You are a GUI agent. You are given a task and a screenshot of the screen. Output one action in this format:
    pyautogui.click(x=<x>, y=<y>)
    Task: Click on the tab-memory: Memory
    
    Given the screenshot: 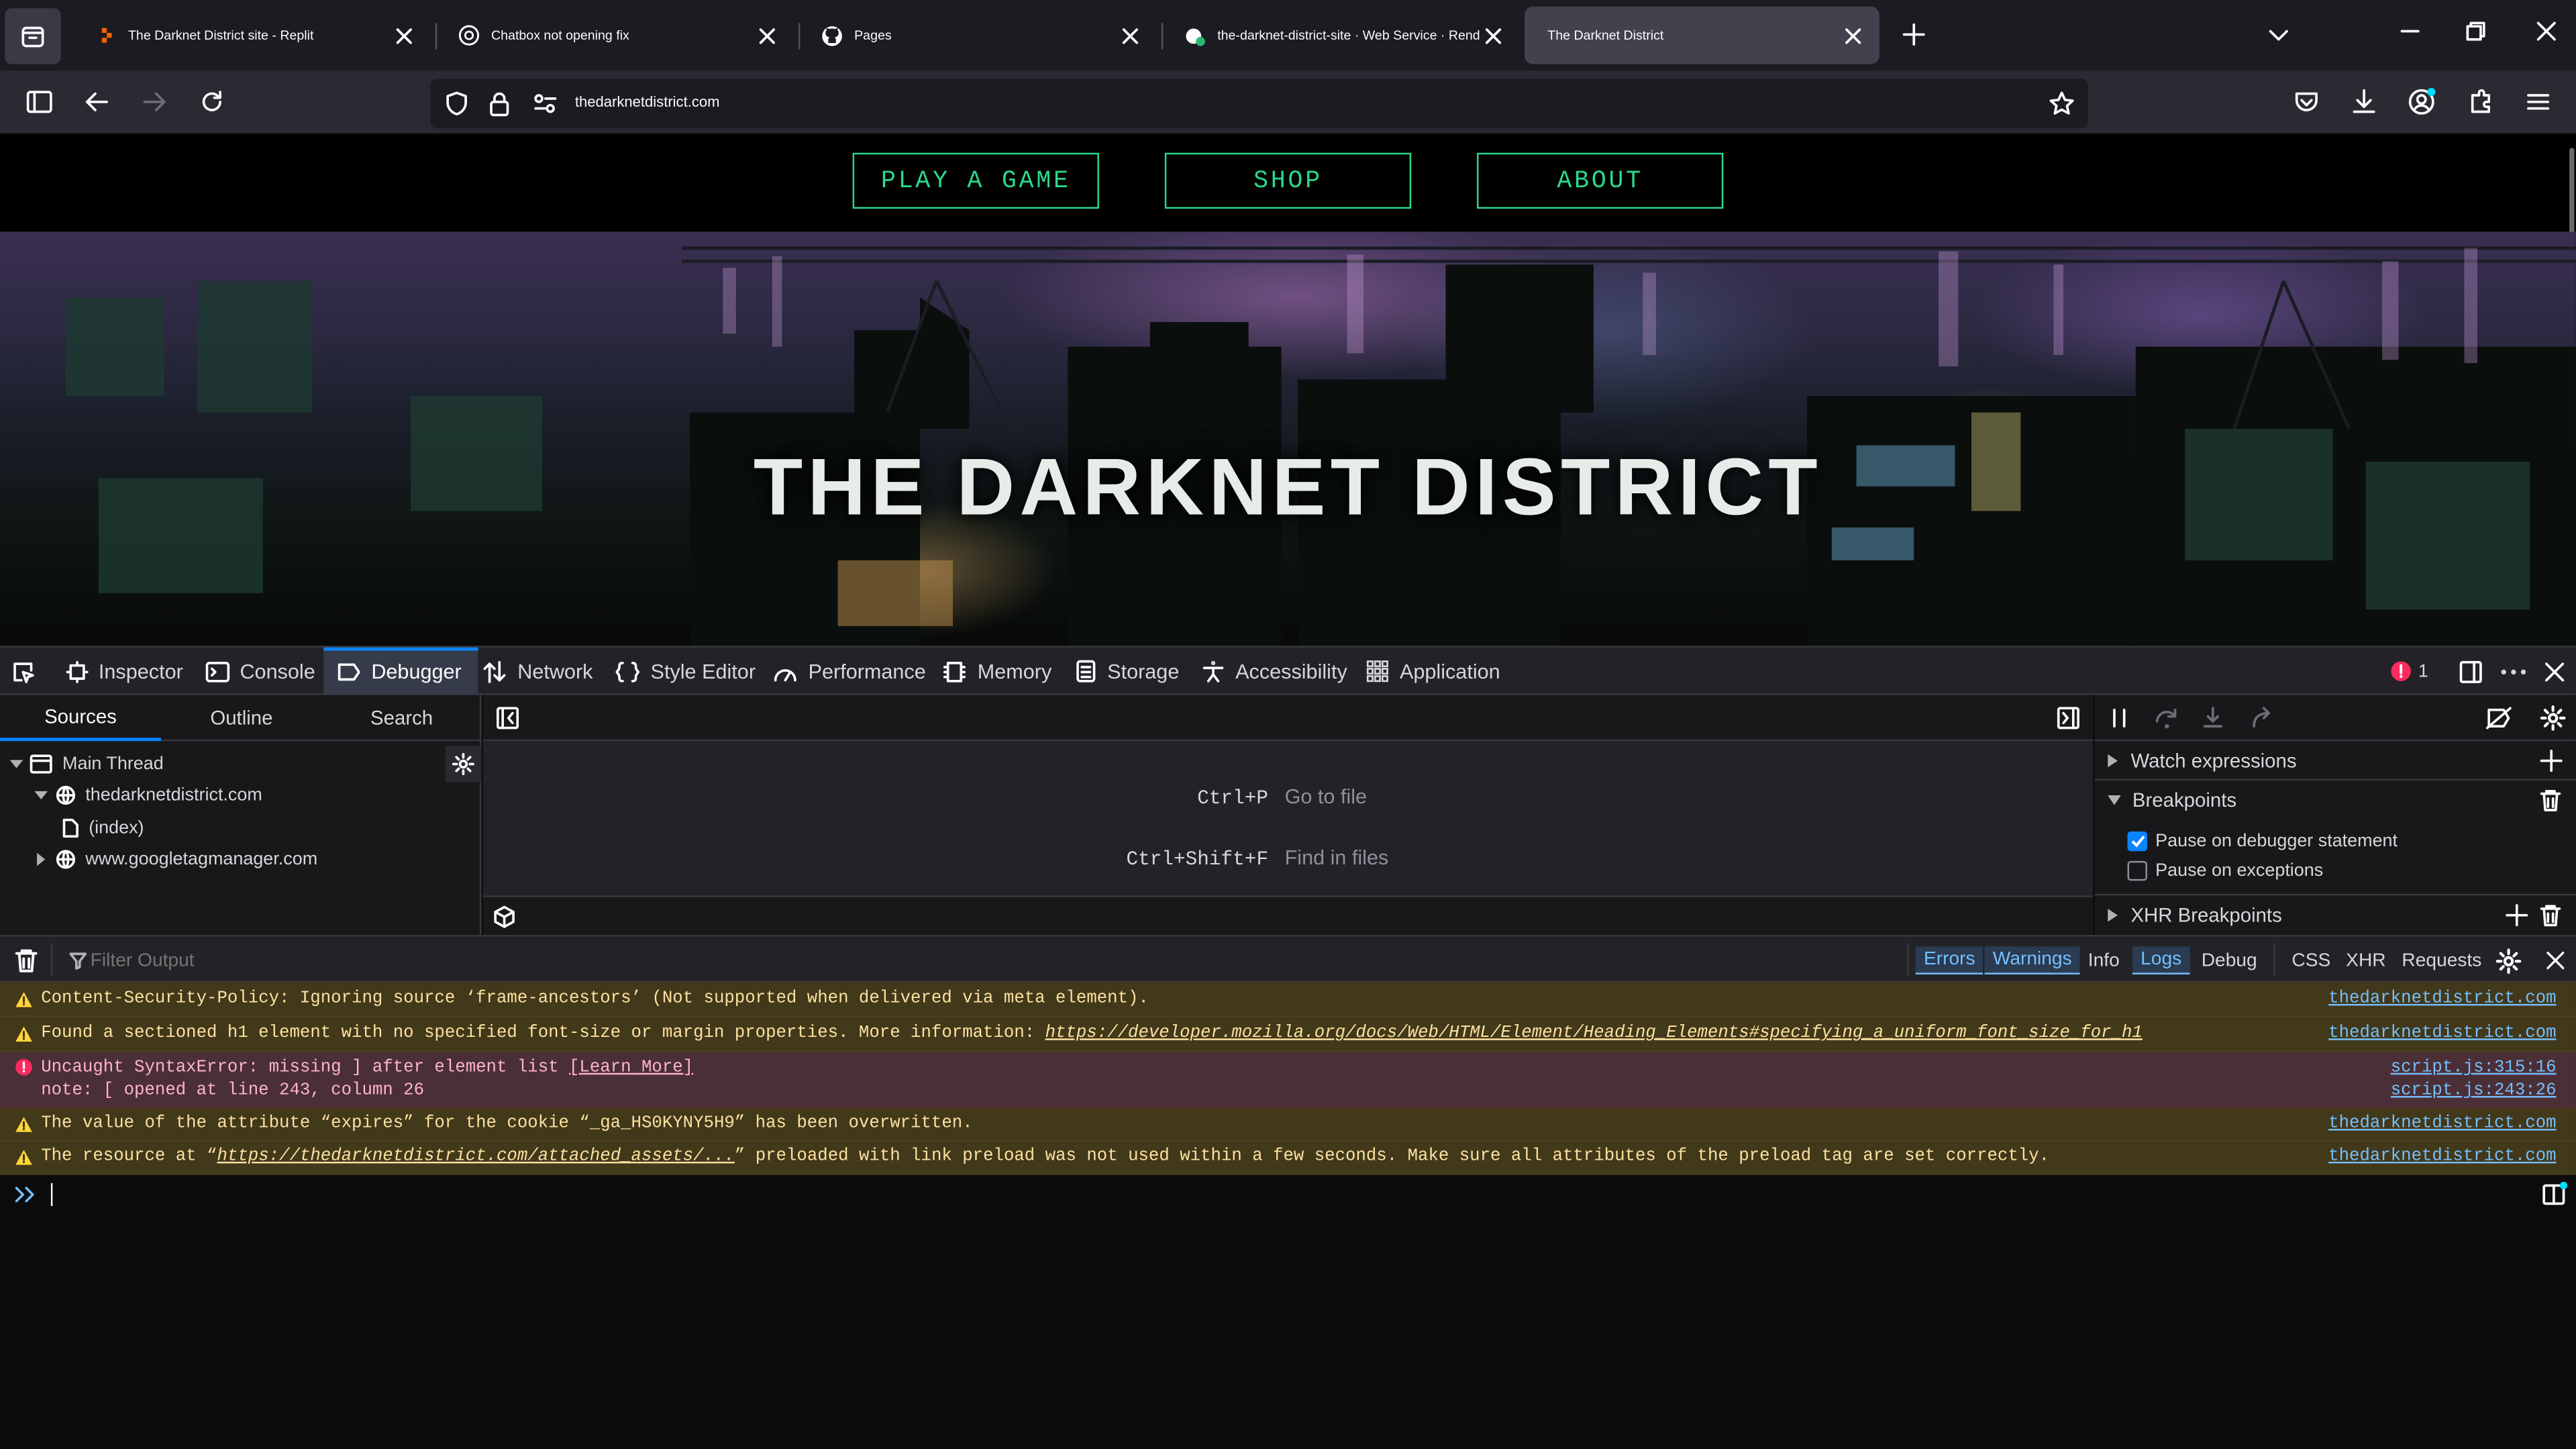 What is the action you would take?
    pyautogui.click(x=1001, y=671)
    